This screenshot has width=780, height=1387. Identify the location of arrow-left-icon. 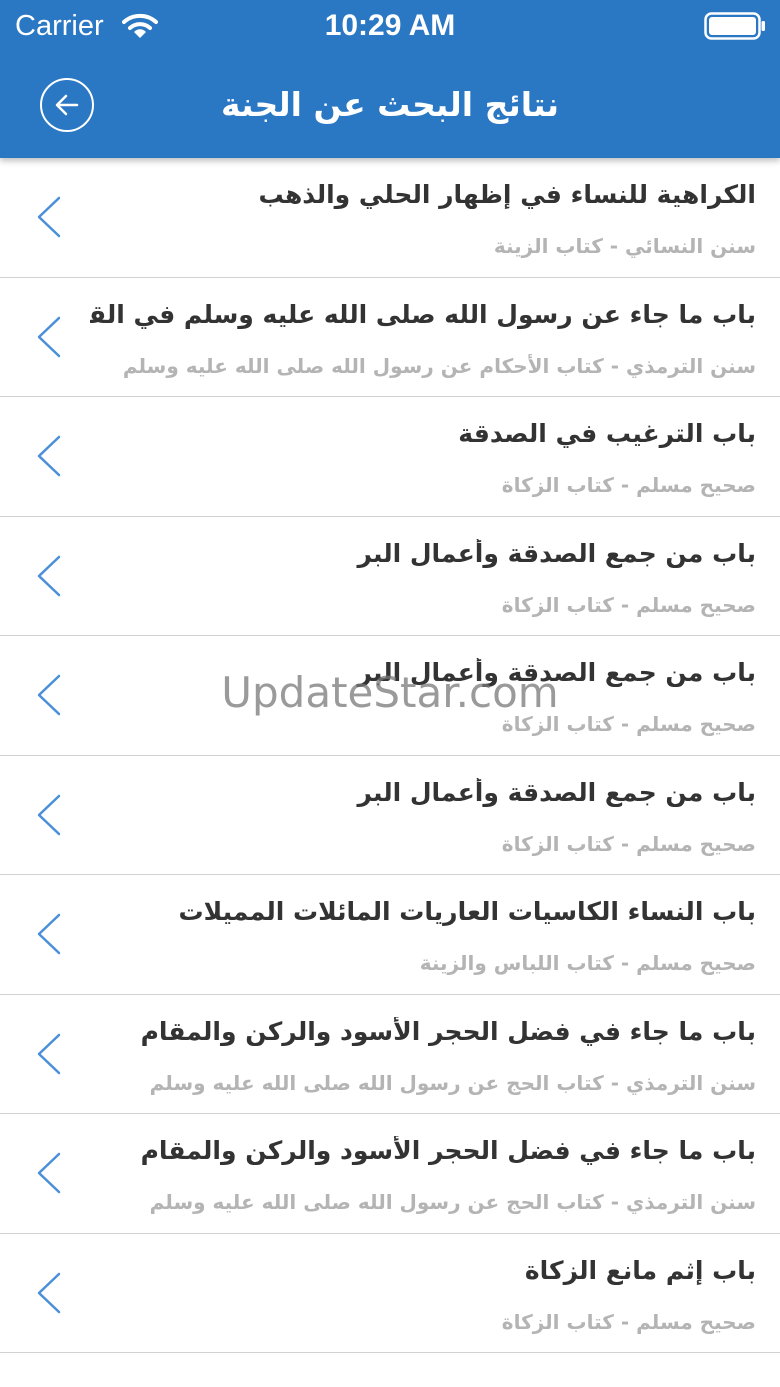
(67, 105).